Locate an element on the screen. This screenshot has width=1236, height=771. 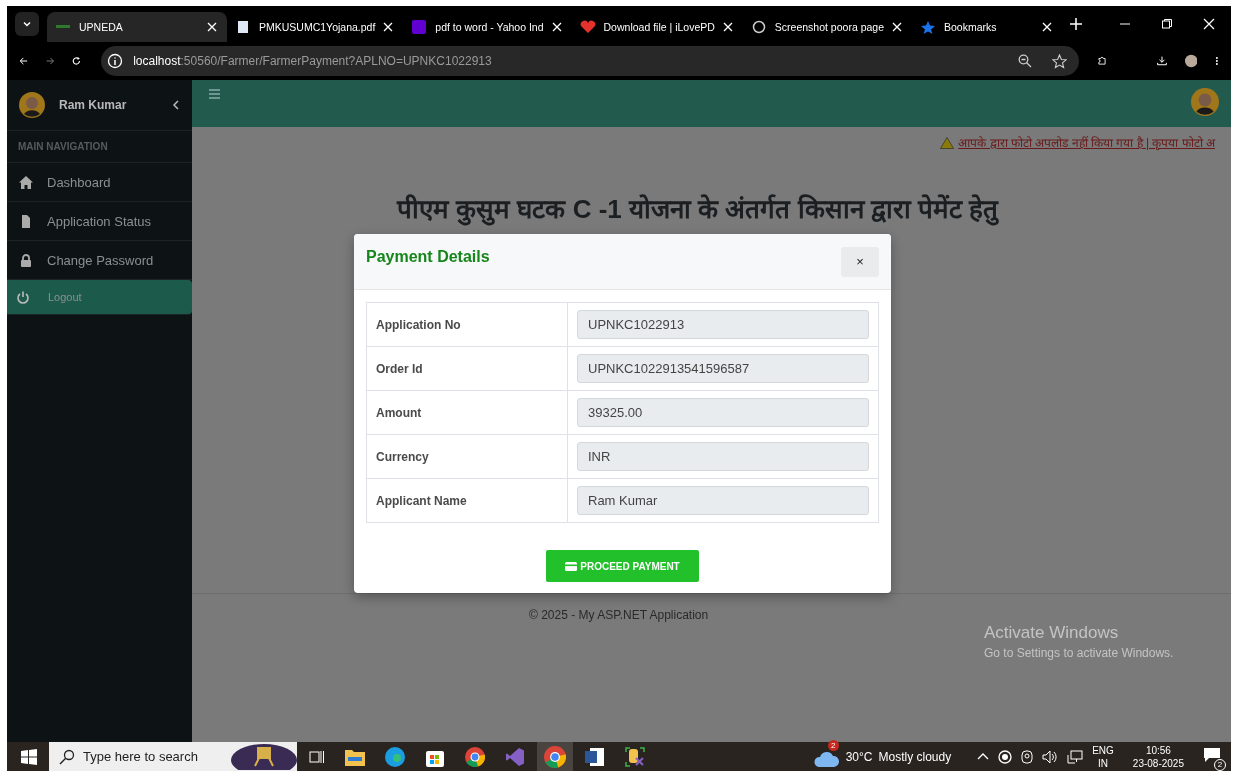
user-name: Ram Kumar is located at coordinates (93, 105).